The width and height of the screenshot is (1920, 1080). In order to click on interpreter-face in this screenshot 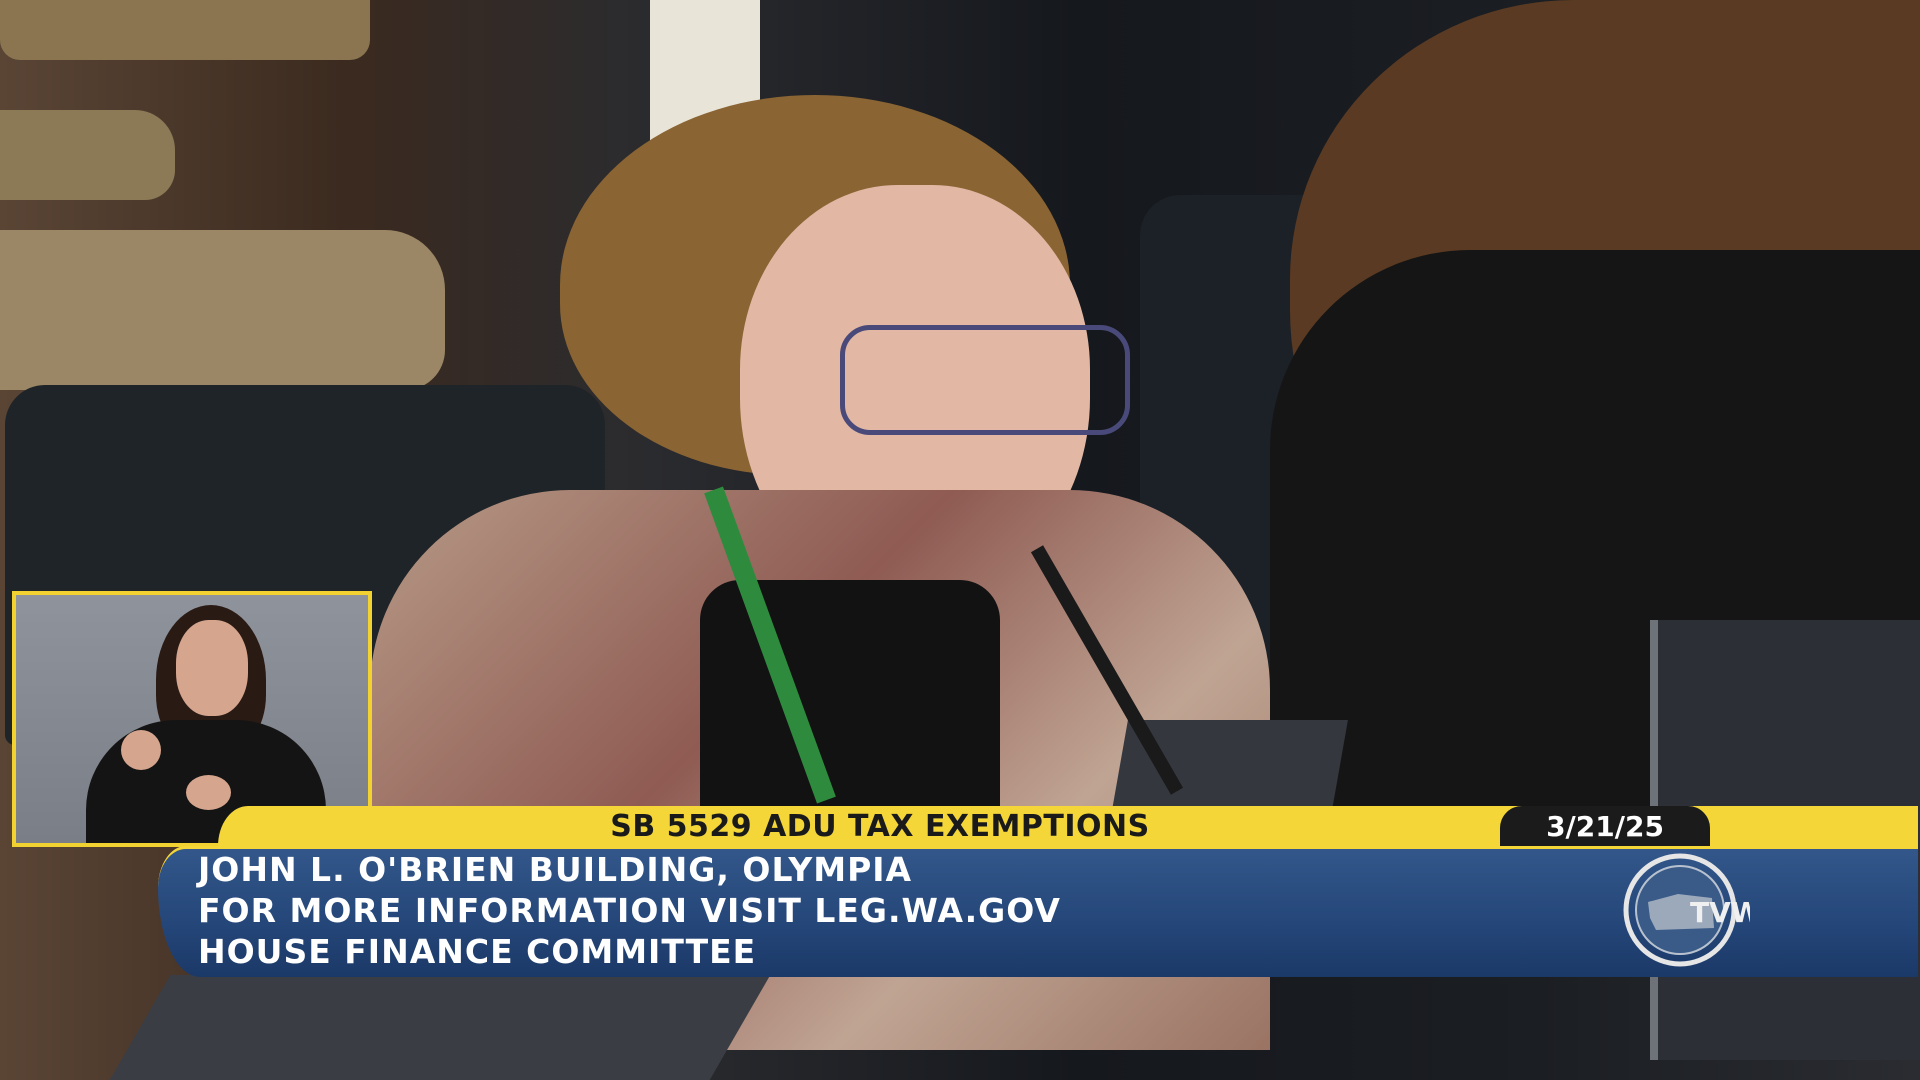, I will do `click(212, 668)`.